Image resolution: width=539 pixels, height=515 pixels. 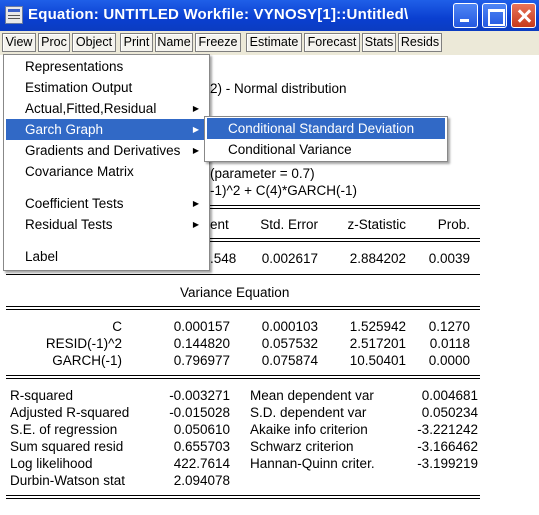 What do you see at coordinates (449, 412) in the screenshot?
I see `stat-value: 0.050234` at bounding box center [449, 412].